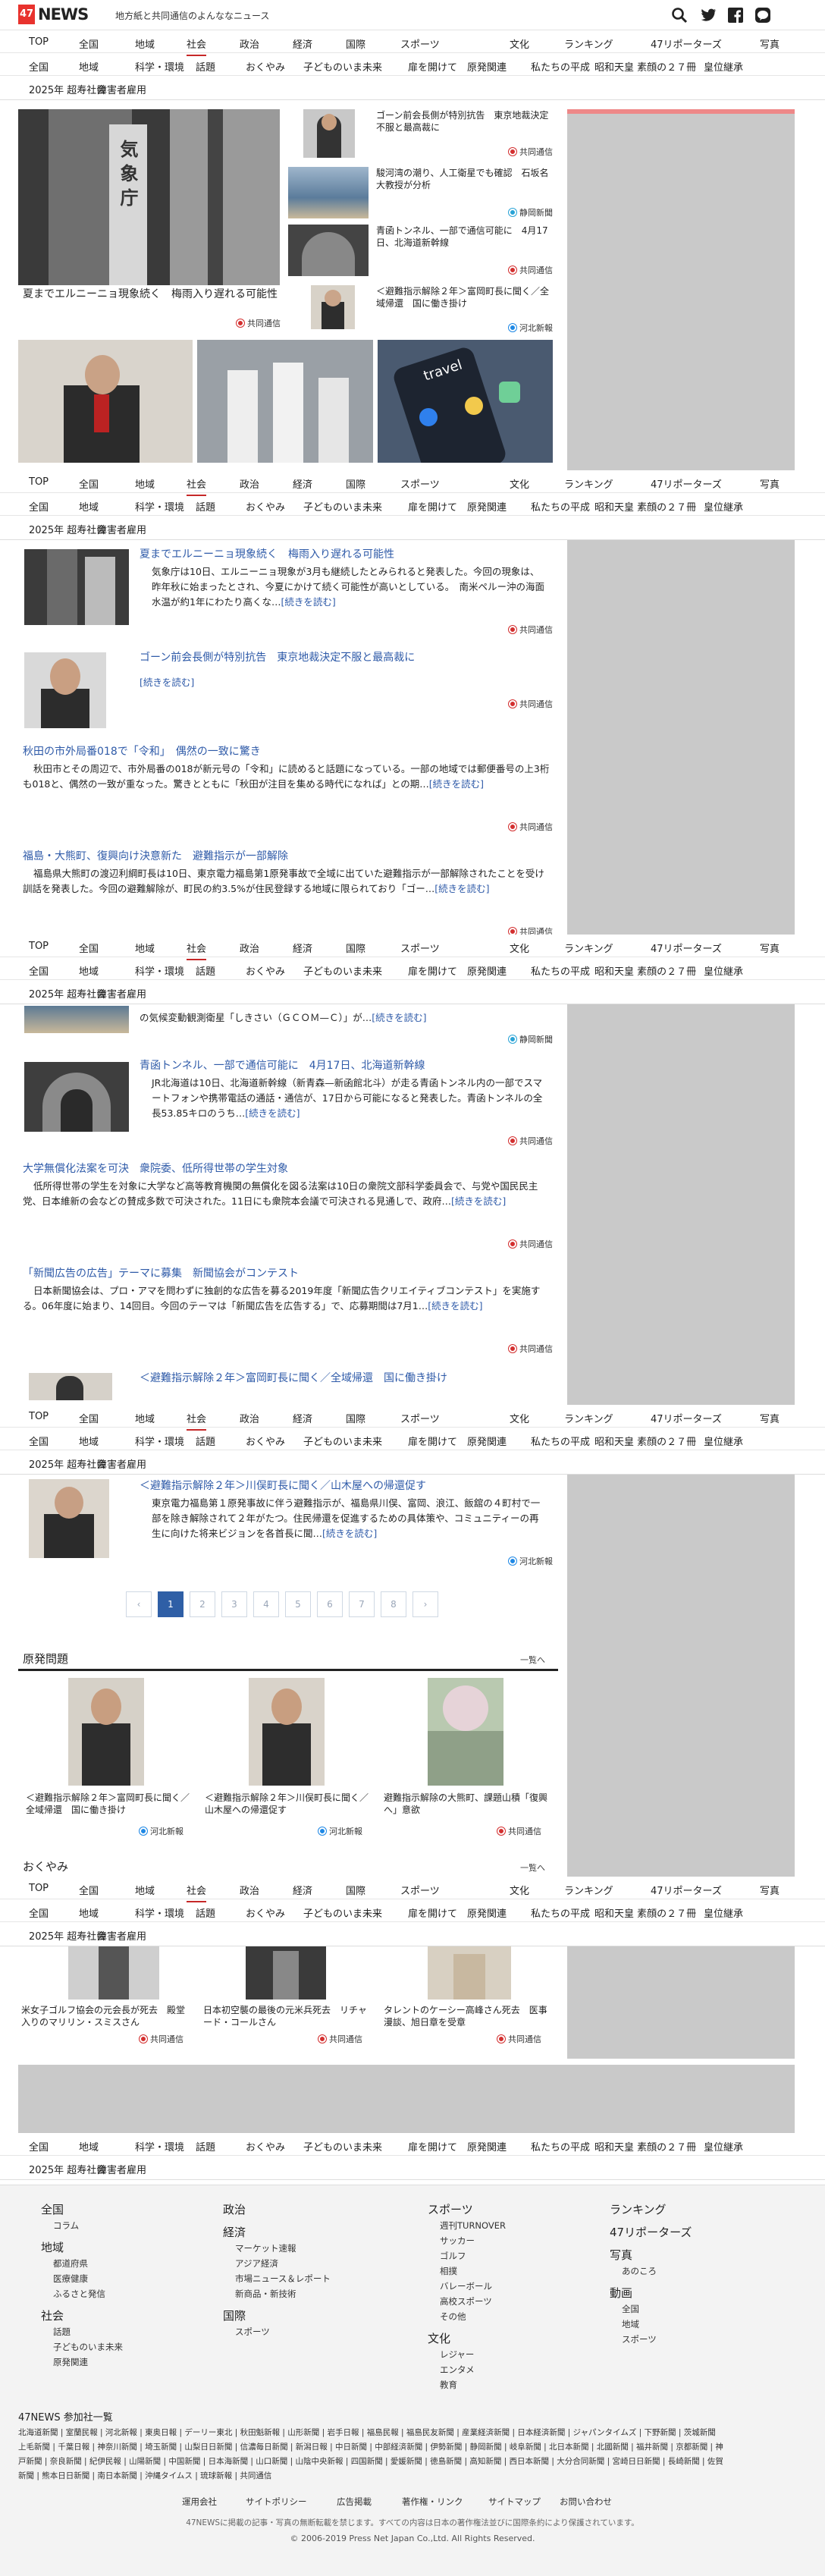  Describe the element at coordinates (639, 2271) in the screenshot. I see `footer-link: あのころ` at that location.